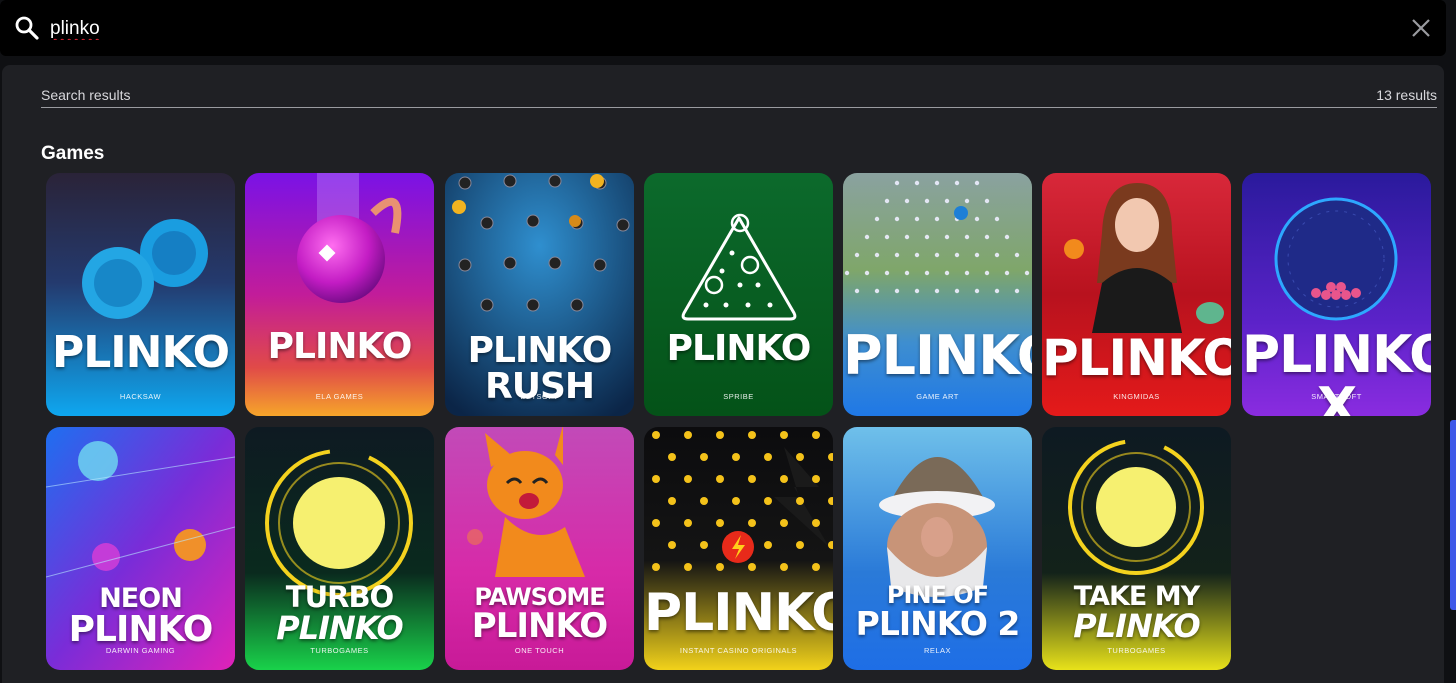 This screenshot has width=1456, height=683. Describe the element at coordinates (738, 396) in the screenshot. I see `game-provider: SPRIBE` at that location.